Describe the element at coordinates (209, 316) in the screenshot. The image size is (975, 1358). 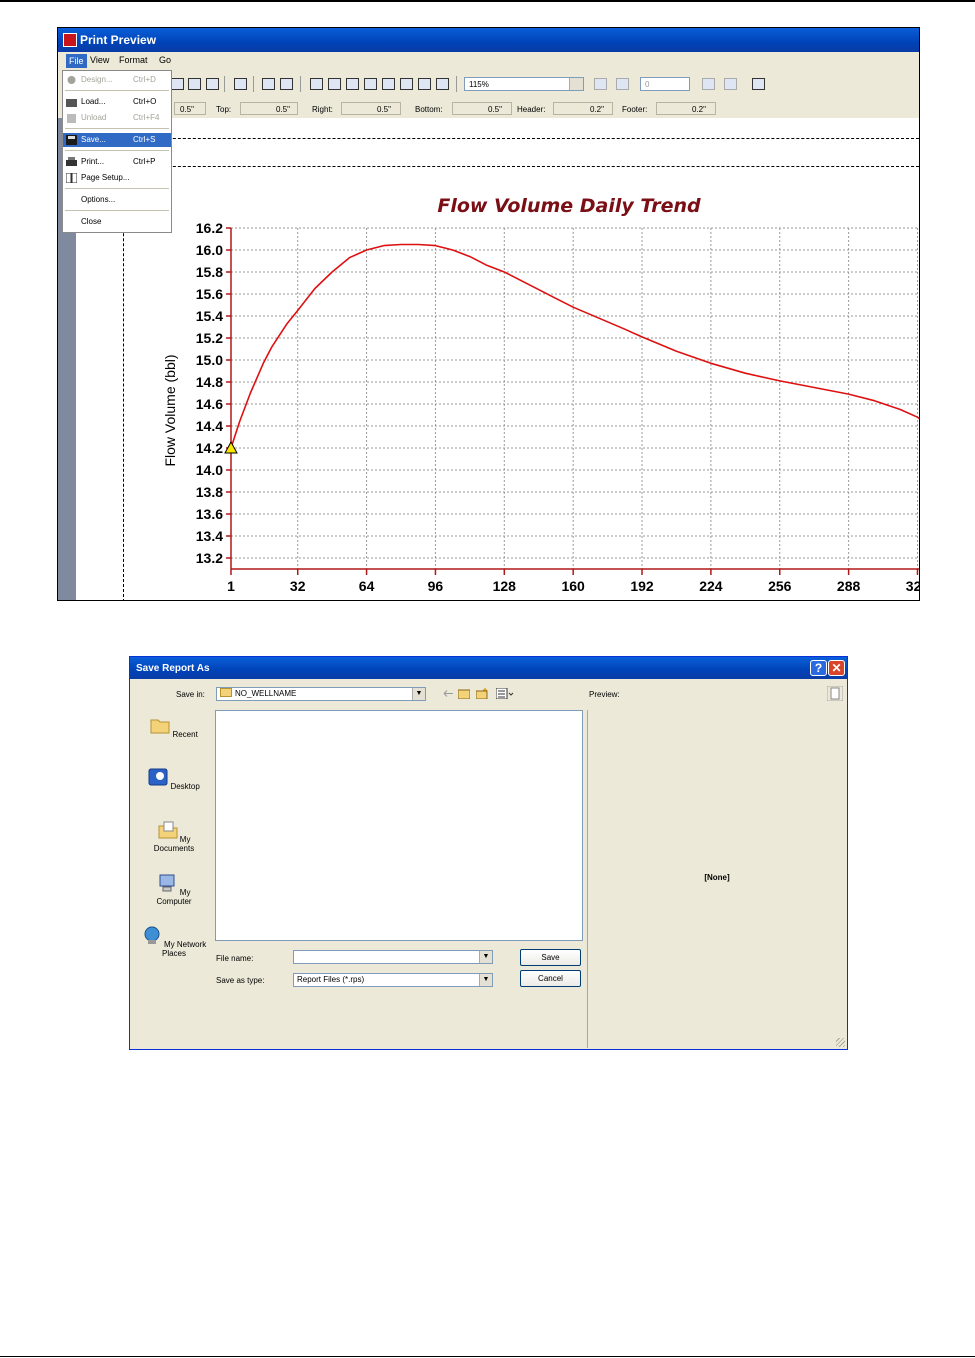
I see `y-tick-label: 15.4` at that location.